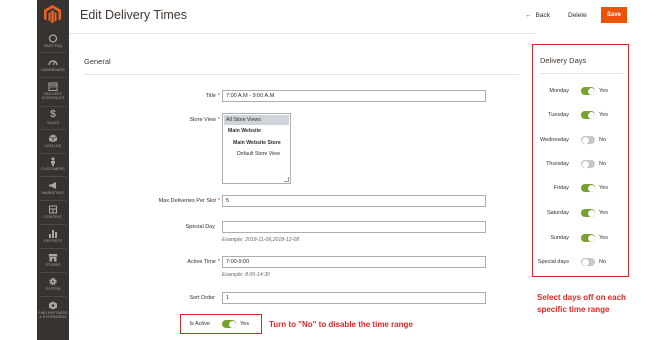 This screenshot has width=670, height=340. I want to click on store-view-option: Main Website, so click(245, 131).